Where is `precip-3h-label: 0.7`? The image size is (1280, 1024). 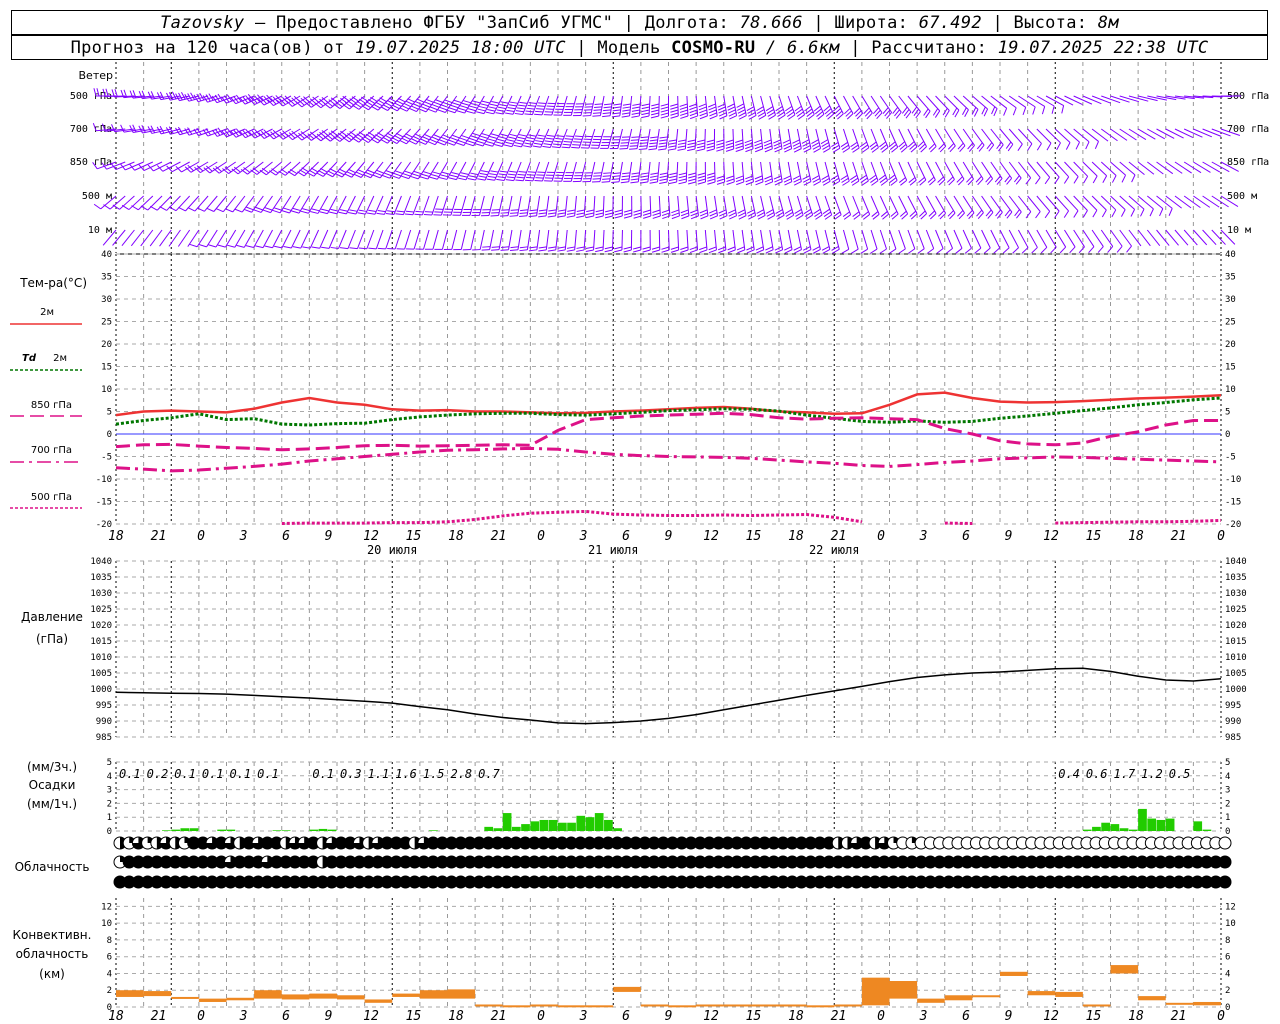 precip-3h-label: 0.7 is located at coordinates (489, 774).